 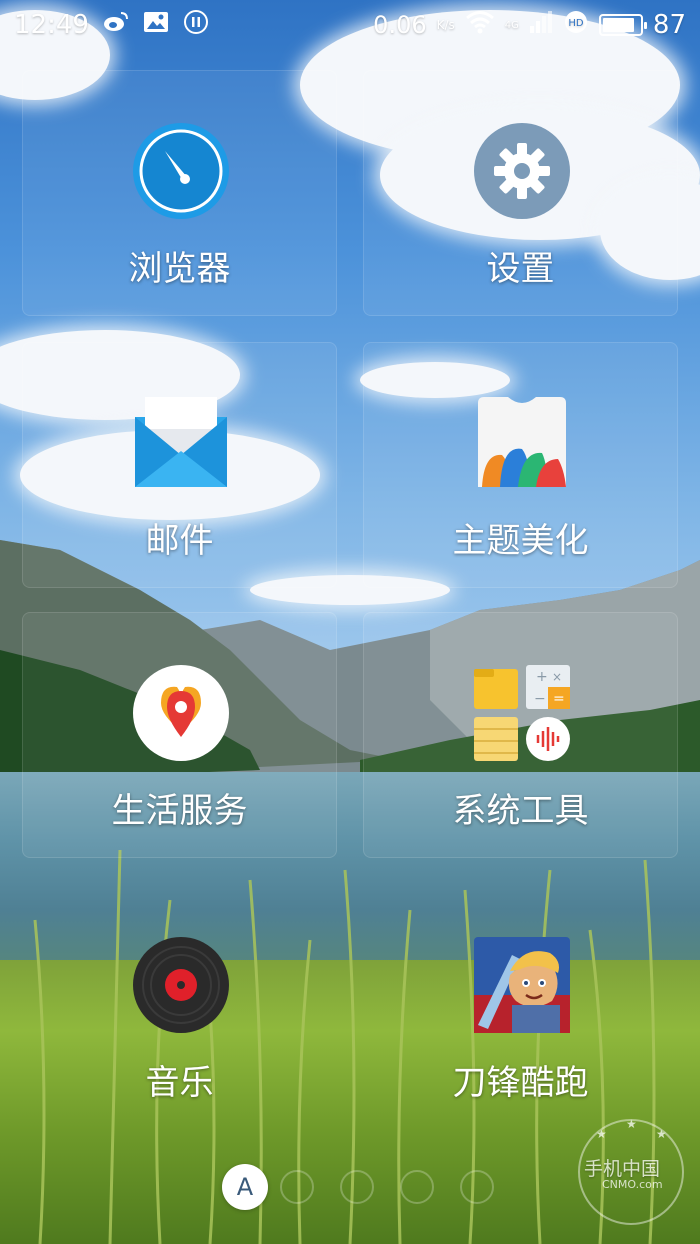 I want to click on net-speed-unit: K/s, so click(x=445, y=25).